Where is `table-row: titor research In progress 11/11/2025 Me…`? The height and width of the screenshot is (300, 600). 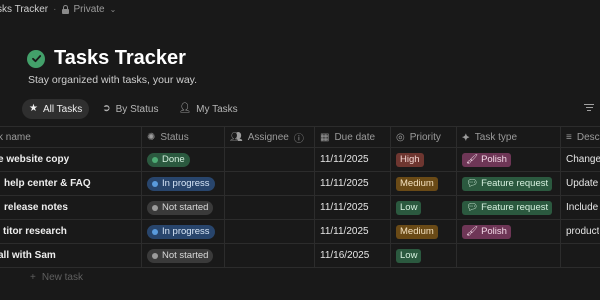 table-row: titor research In progress 11/11/2025 Me… is located at coordinates (300, 231).